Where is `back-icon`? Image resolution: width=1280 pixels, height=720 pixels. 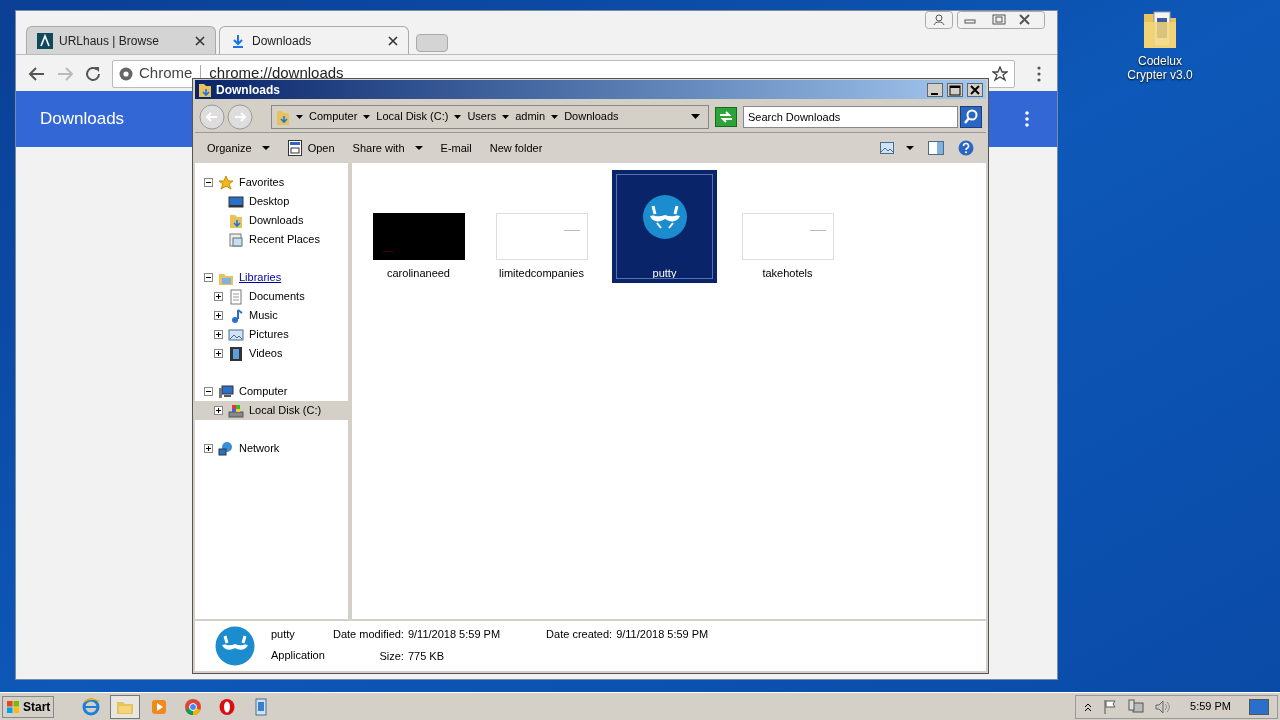 back-icon is located at coordinates (37, 73).